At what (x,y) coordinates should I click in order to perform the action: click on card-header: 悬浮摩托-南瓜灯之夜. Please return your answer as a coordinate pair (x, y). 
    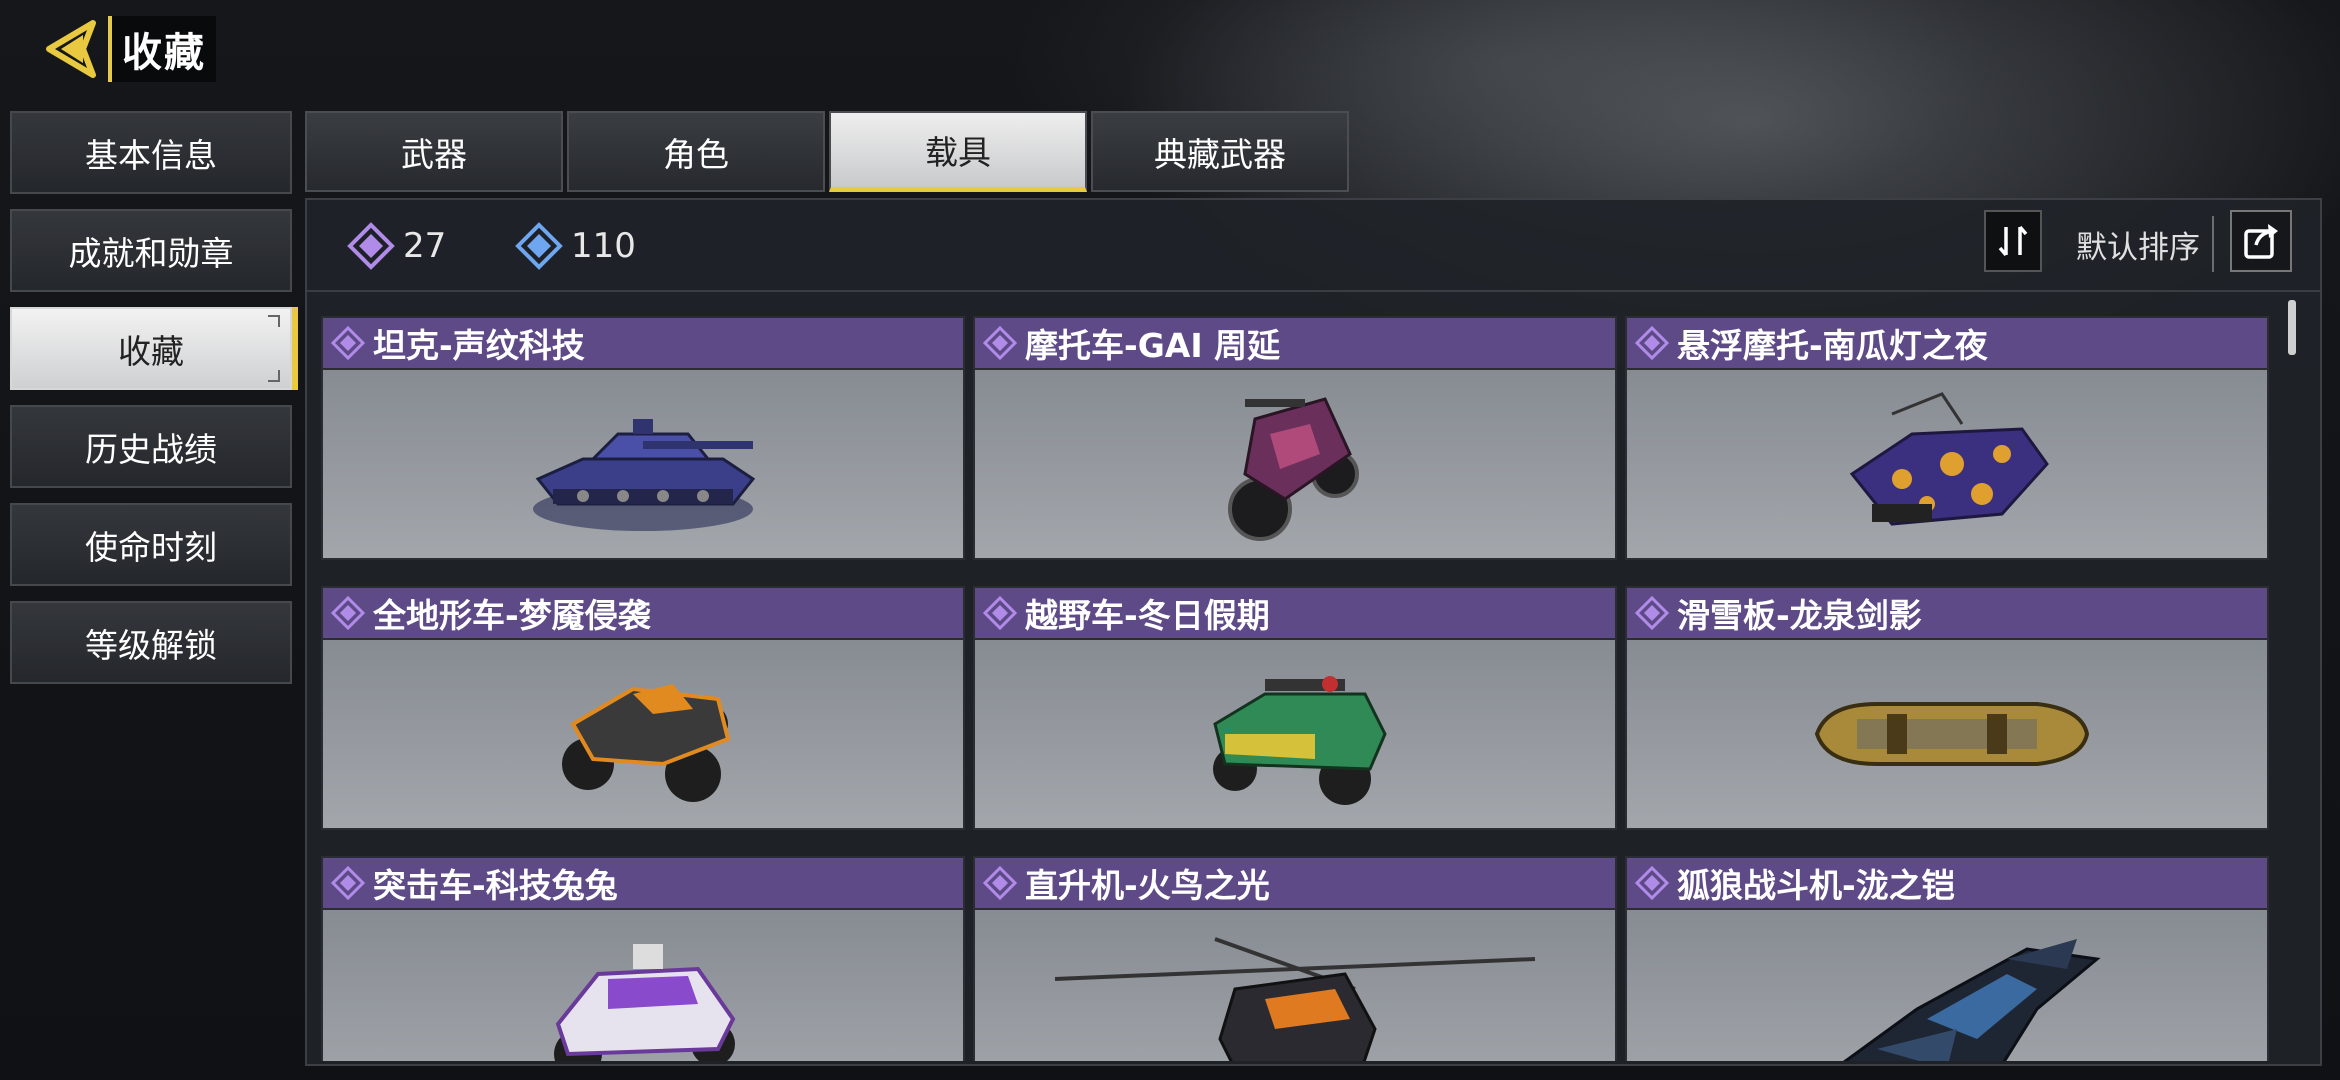
    Looking at the image, I should click on (1947, 344).